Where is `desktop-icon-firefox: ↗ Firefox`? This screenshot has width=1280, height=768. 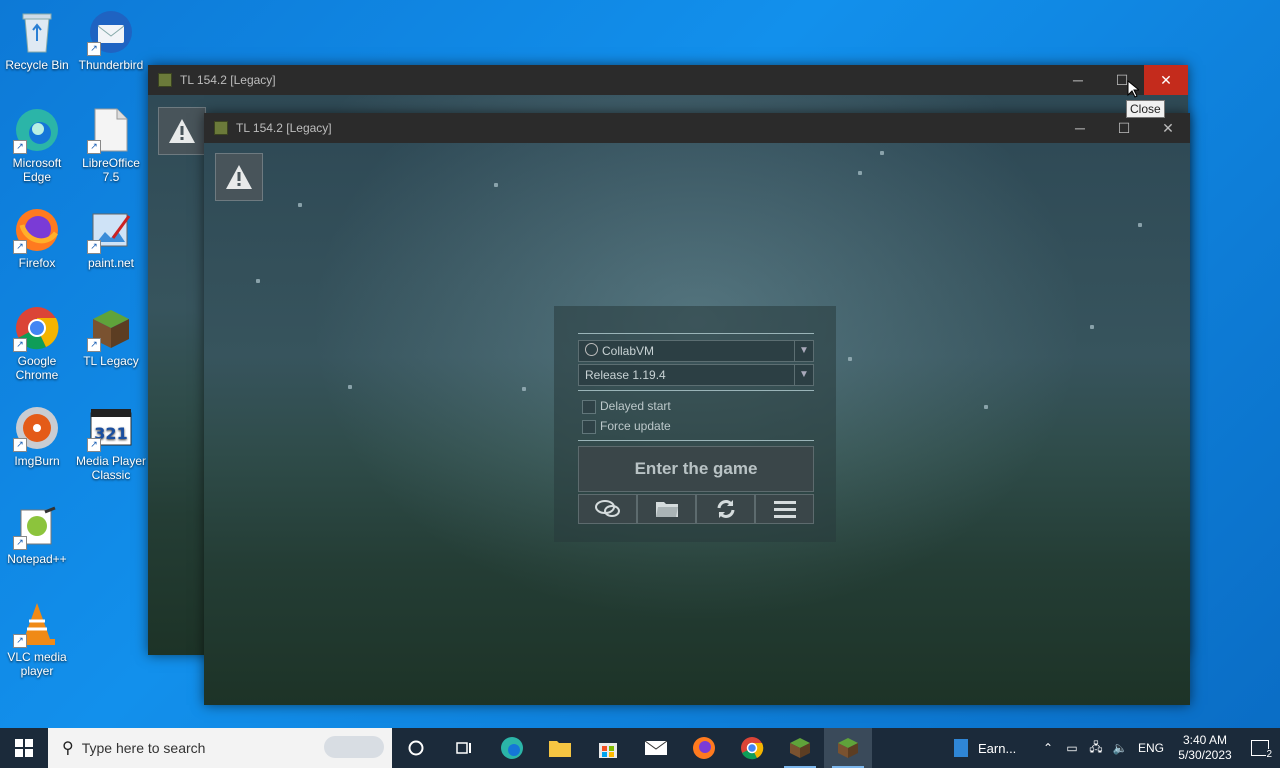 desktop-icon-firefox: ↗ Firefox is located at coordinates (37, 238).